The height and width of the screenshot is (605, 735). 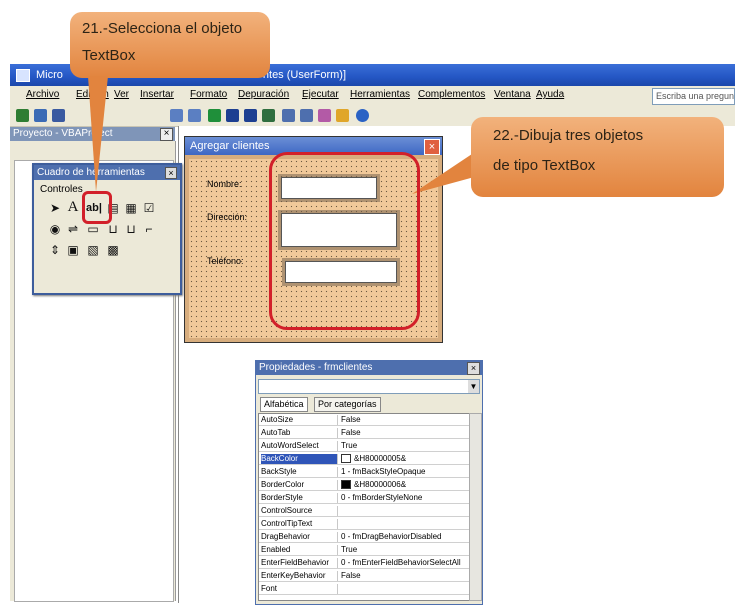 I want to click on callout-step-22-line1: 22.-Dibuja tres objetos, so click(x=568, y=135).